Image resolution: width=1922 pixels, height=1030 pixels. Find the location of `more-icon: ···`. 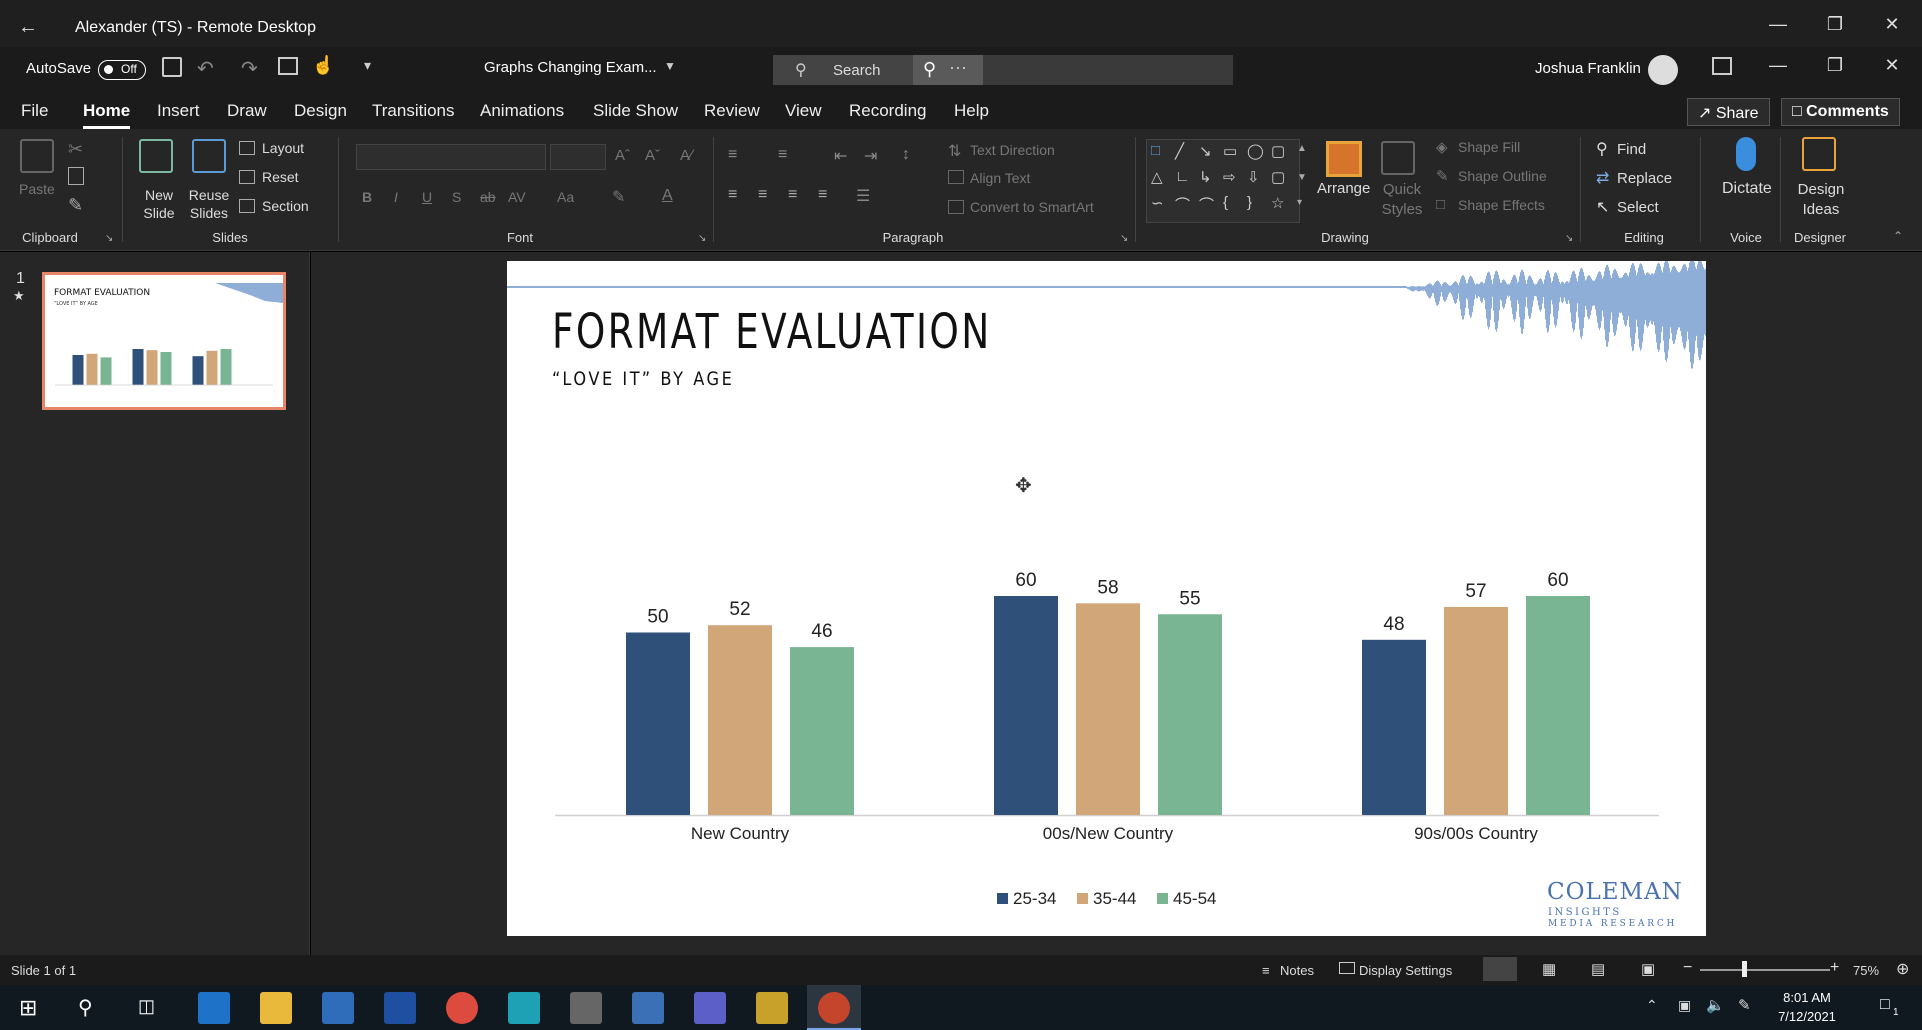

more-icon: ··· is located at coordinates (958, 67).